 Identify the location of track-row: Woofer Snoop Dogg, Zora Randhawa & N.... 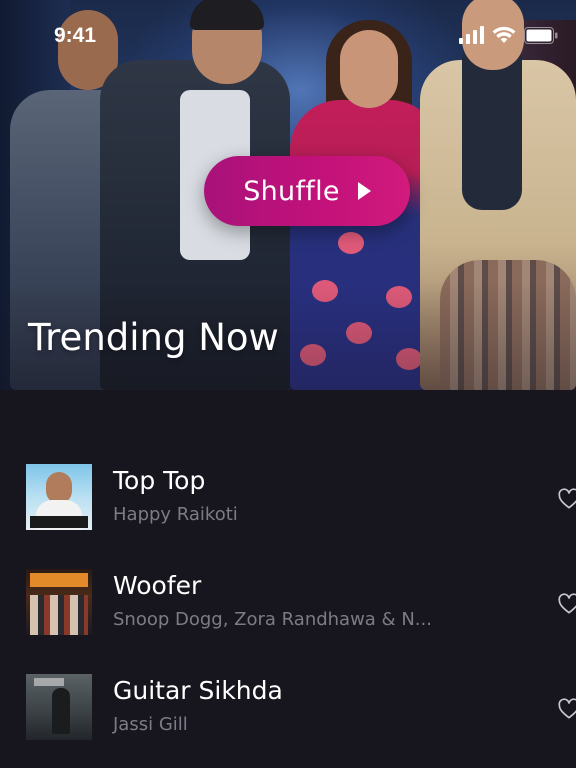
(288, 597).